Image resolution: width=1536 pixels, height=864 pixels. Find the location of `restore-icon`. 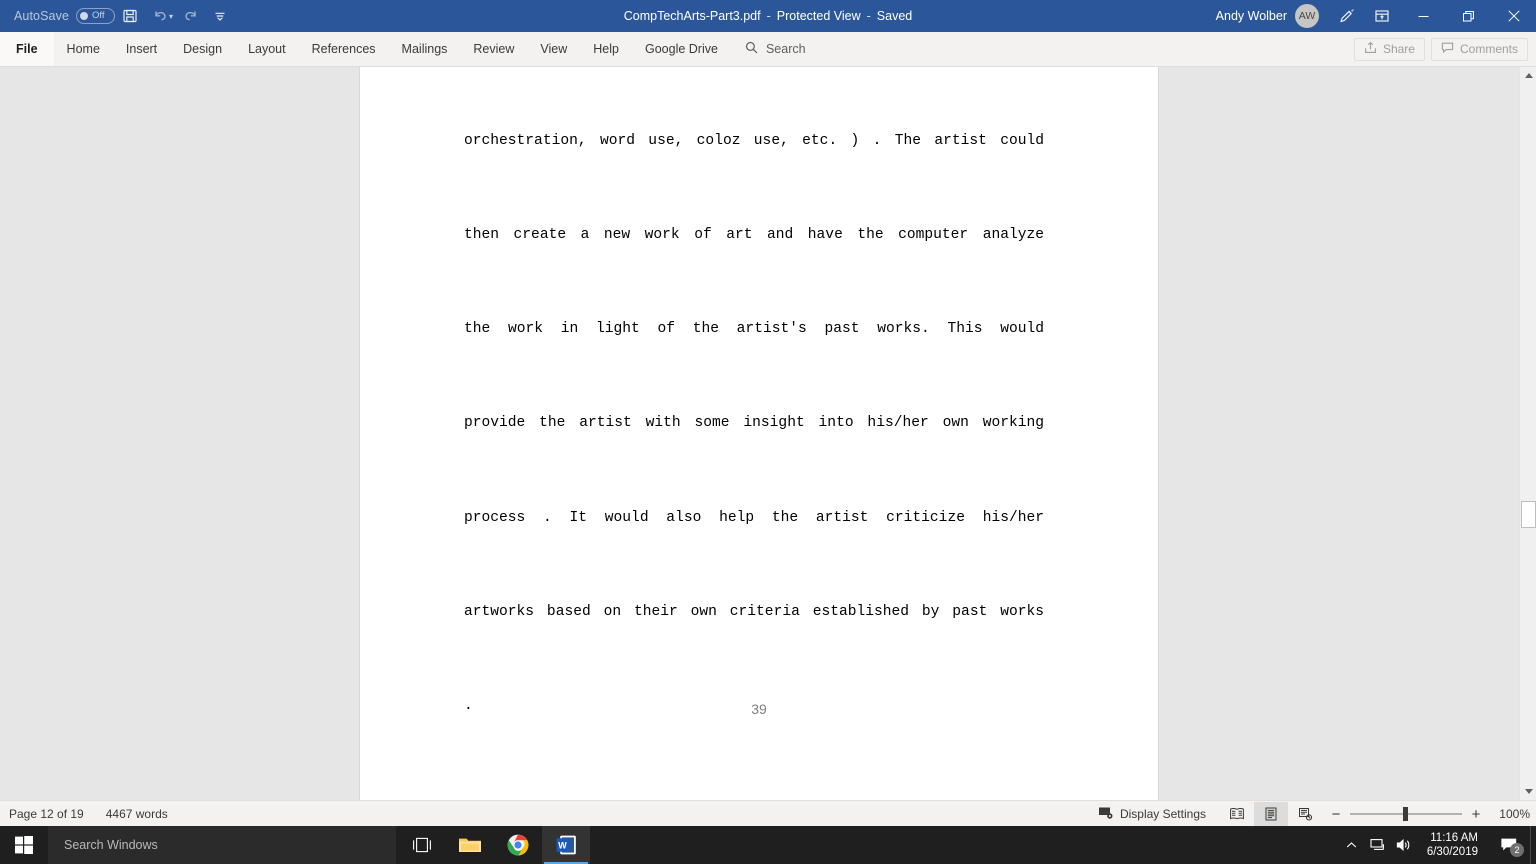

restore-icon is located at coordinates (1468, 16).